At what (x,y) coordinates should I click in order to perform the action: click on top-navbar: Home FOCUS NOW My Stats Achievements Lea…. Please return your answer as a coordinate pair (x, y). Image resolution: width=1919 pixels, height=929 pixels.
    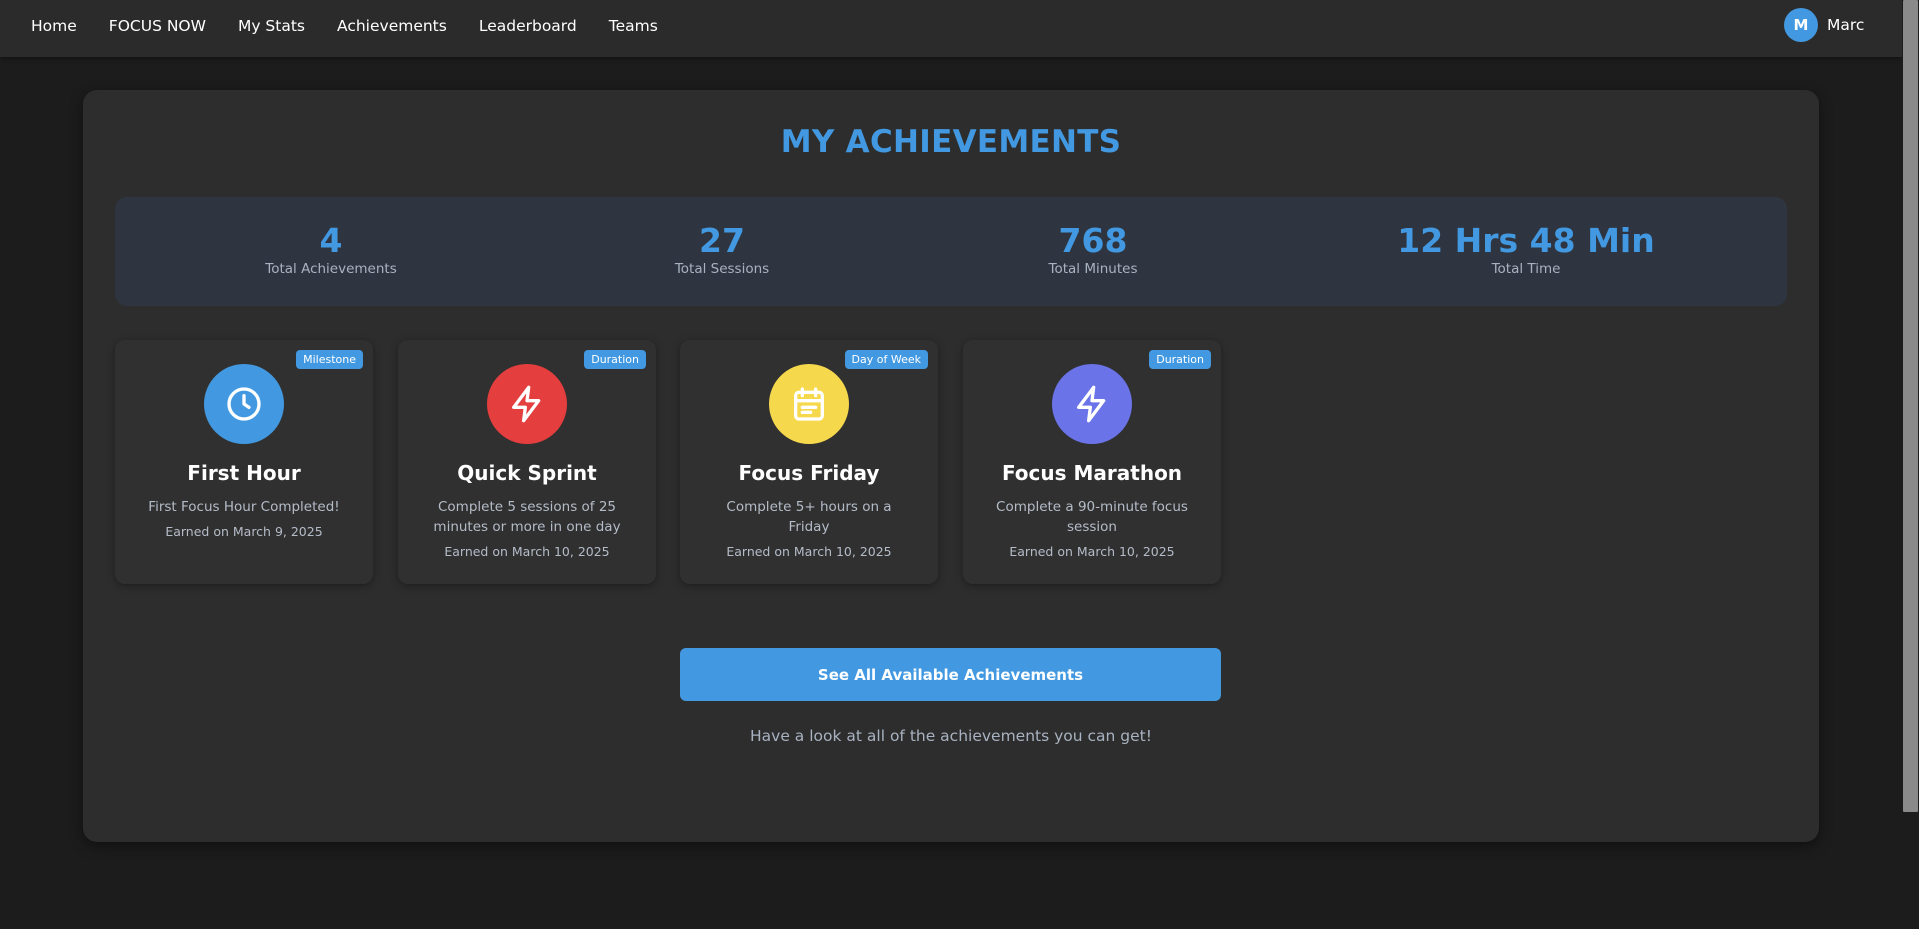
    Looking at the image, I should click on (951, 28).